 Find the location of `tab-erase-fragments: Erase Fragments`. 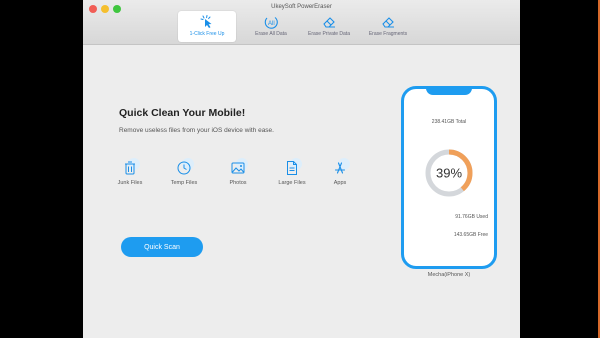

tab-erase-fragments: Erase Fragments is located at coordinates (388, 26).